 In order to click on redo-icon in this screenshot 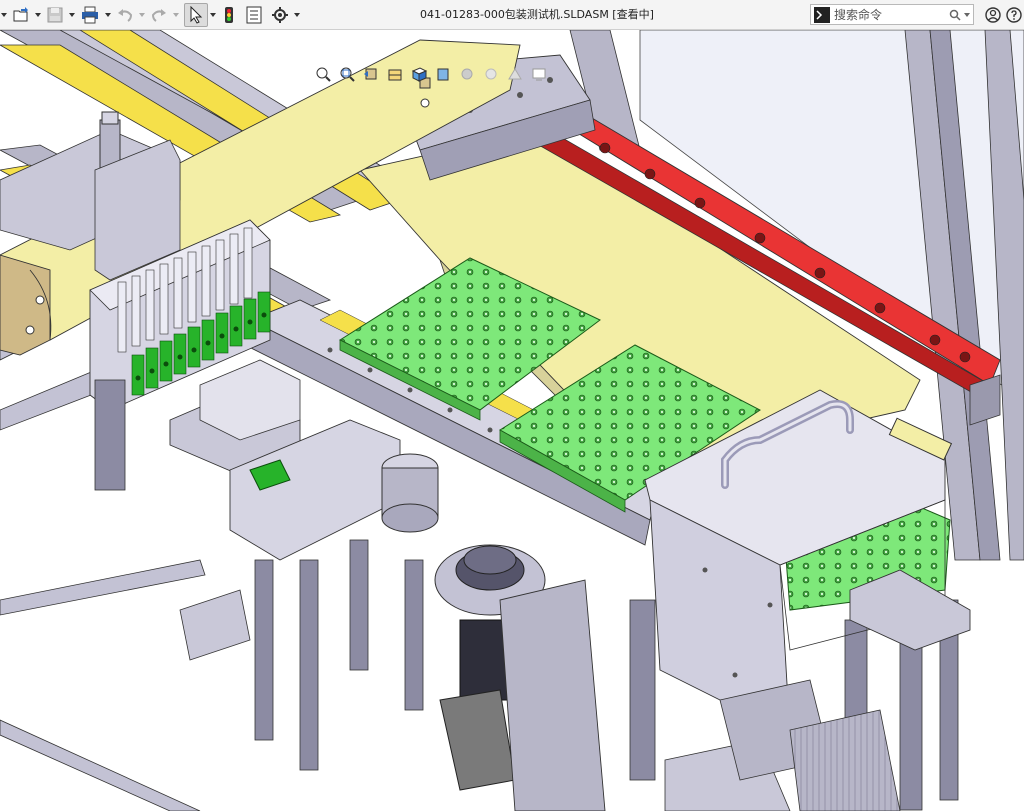, I will do `click(159, 15)`.